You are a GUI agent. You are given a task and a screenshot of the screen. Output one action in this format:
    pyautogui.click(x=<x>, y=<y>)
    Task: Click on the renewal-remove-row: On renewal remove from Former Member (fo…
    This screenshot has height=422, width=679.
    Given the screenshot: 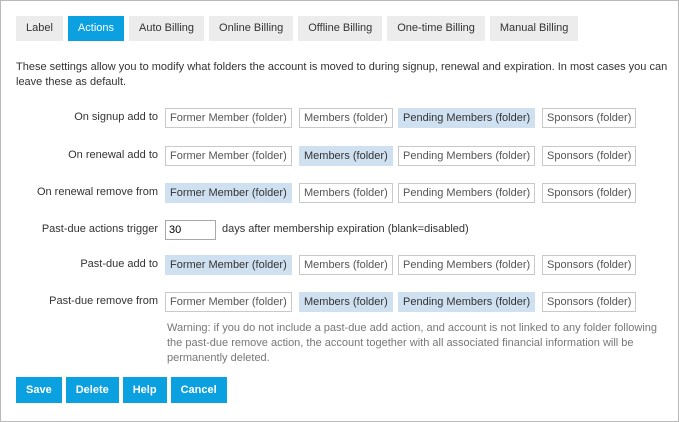 What is the action you would take?
    pyautogui.click(x=340, y=193)
    